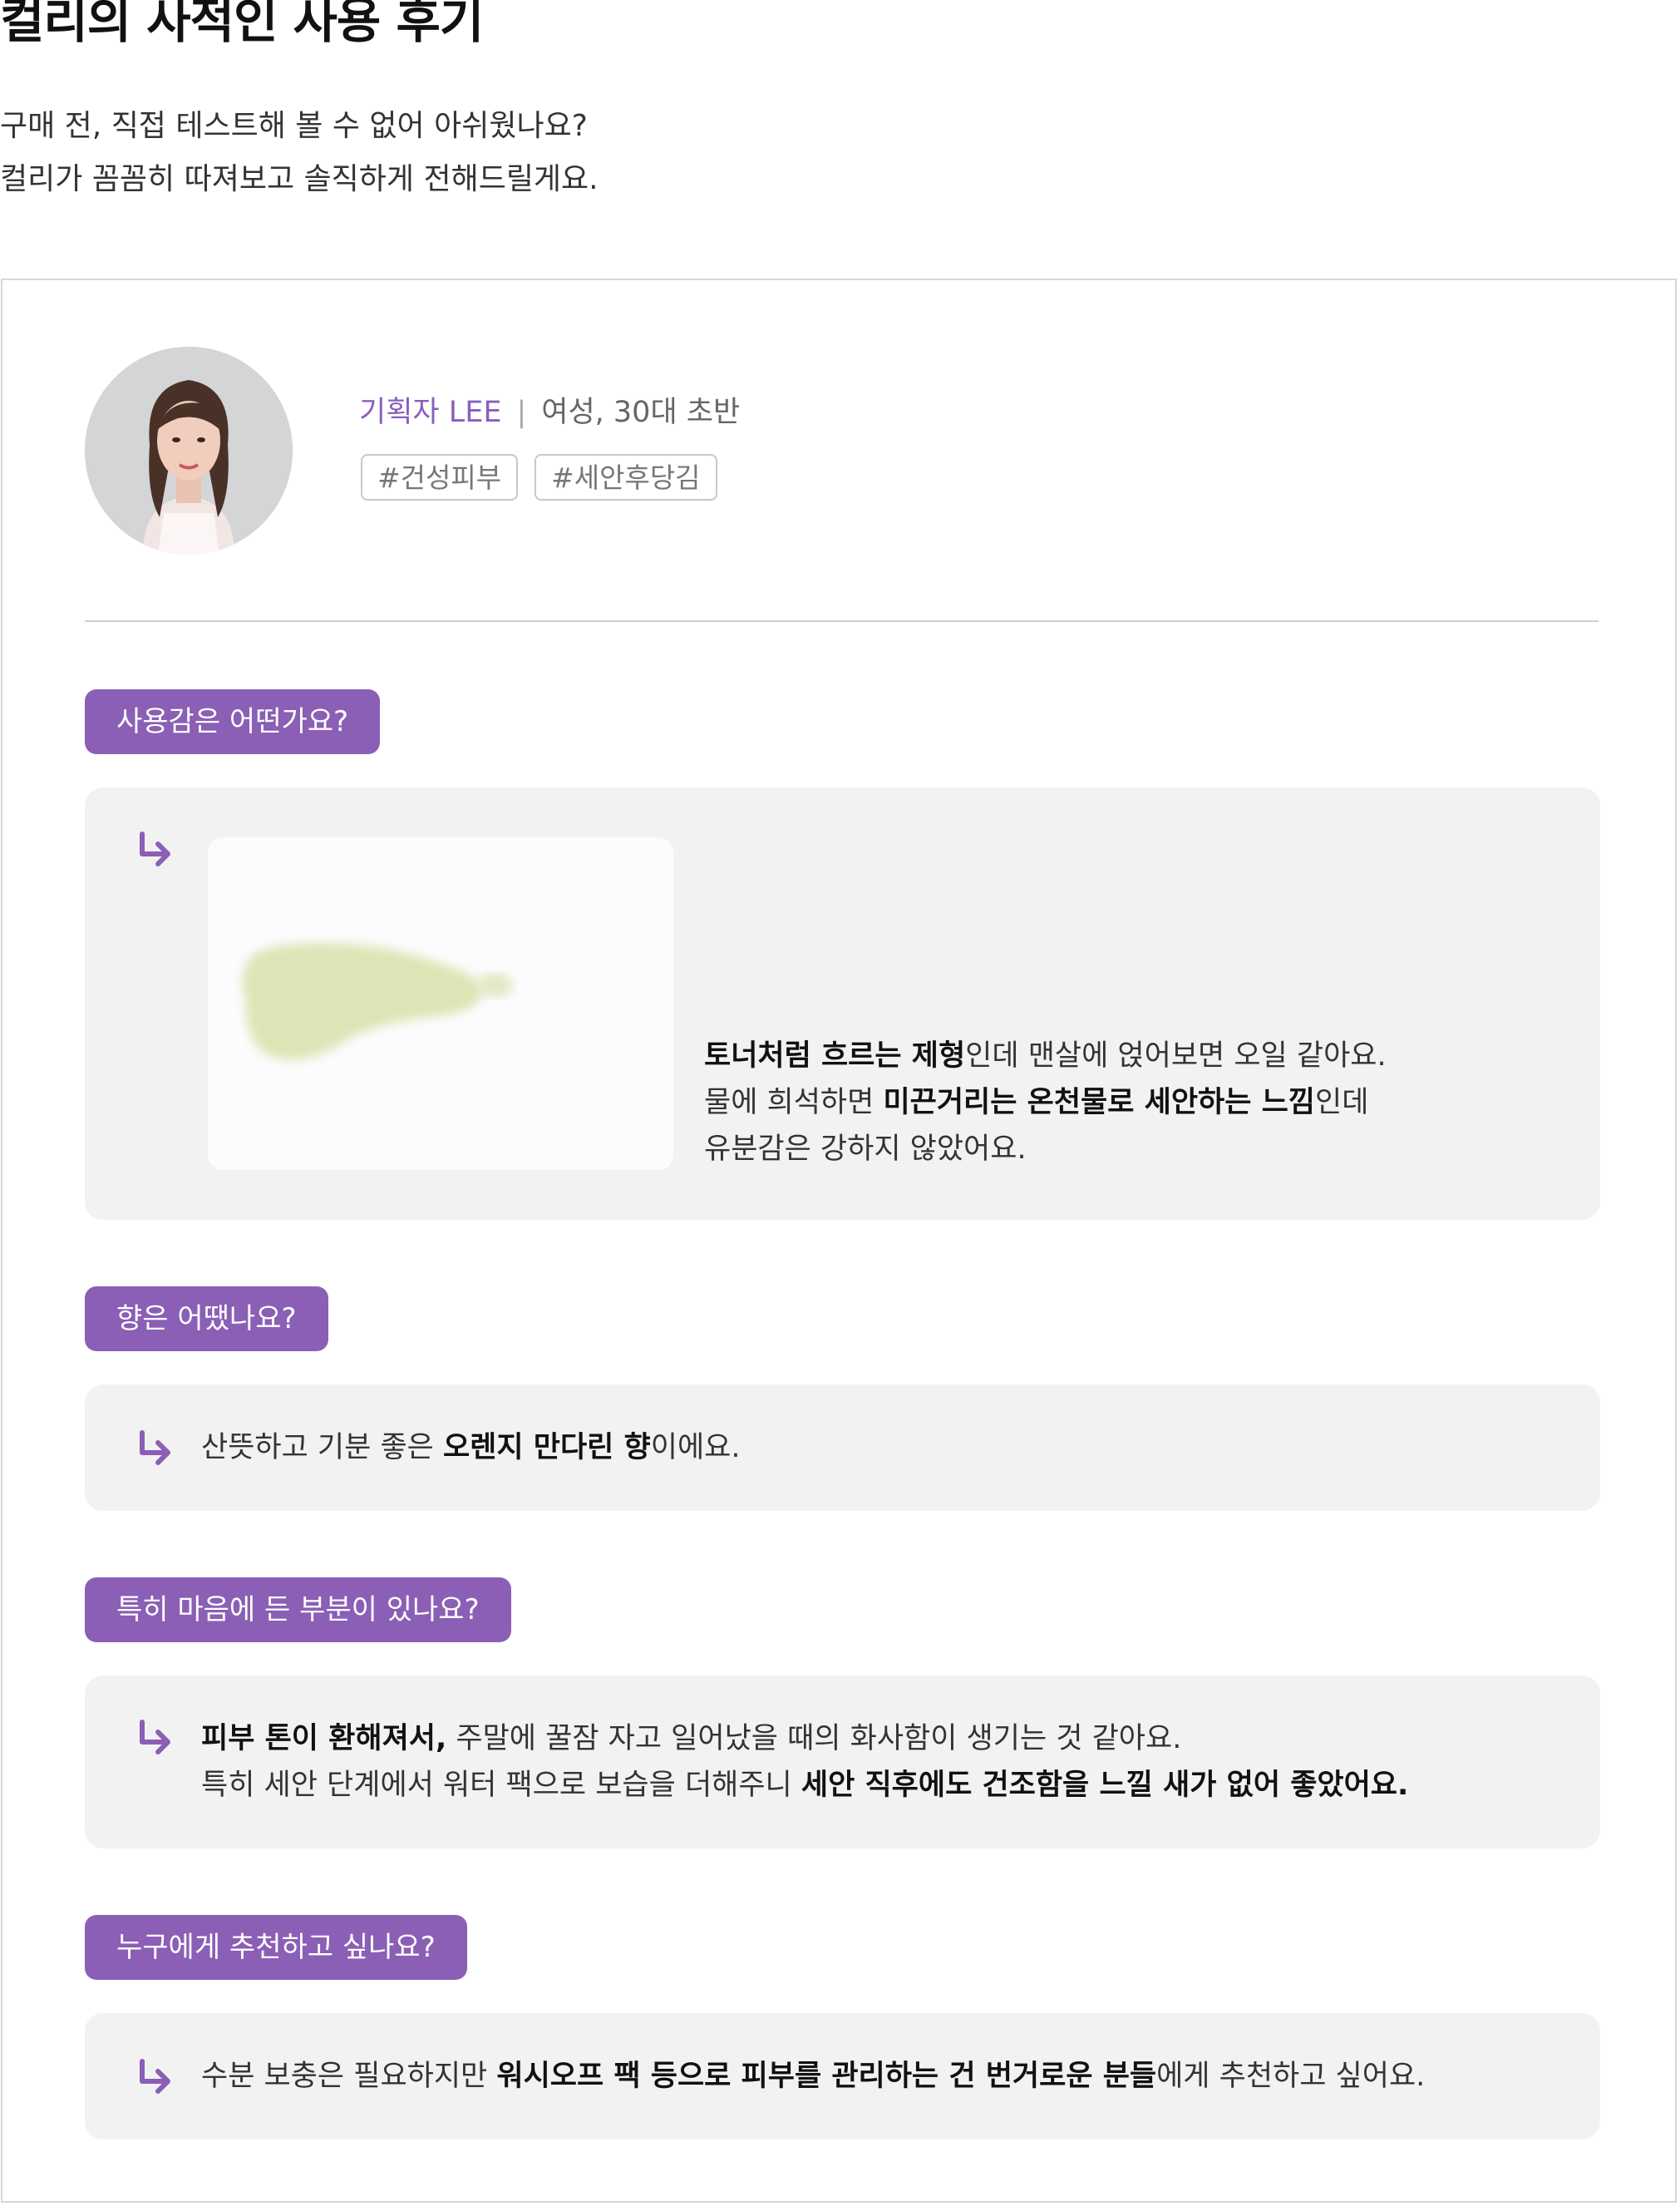 This screenshot has height=2206, width=1680. I want to click on reviewer-meta: 기획자 LEE | 여성, 30대 초반, so click(549, 409).